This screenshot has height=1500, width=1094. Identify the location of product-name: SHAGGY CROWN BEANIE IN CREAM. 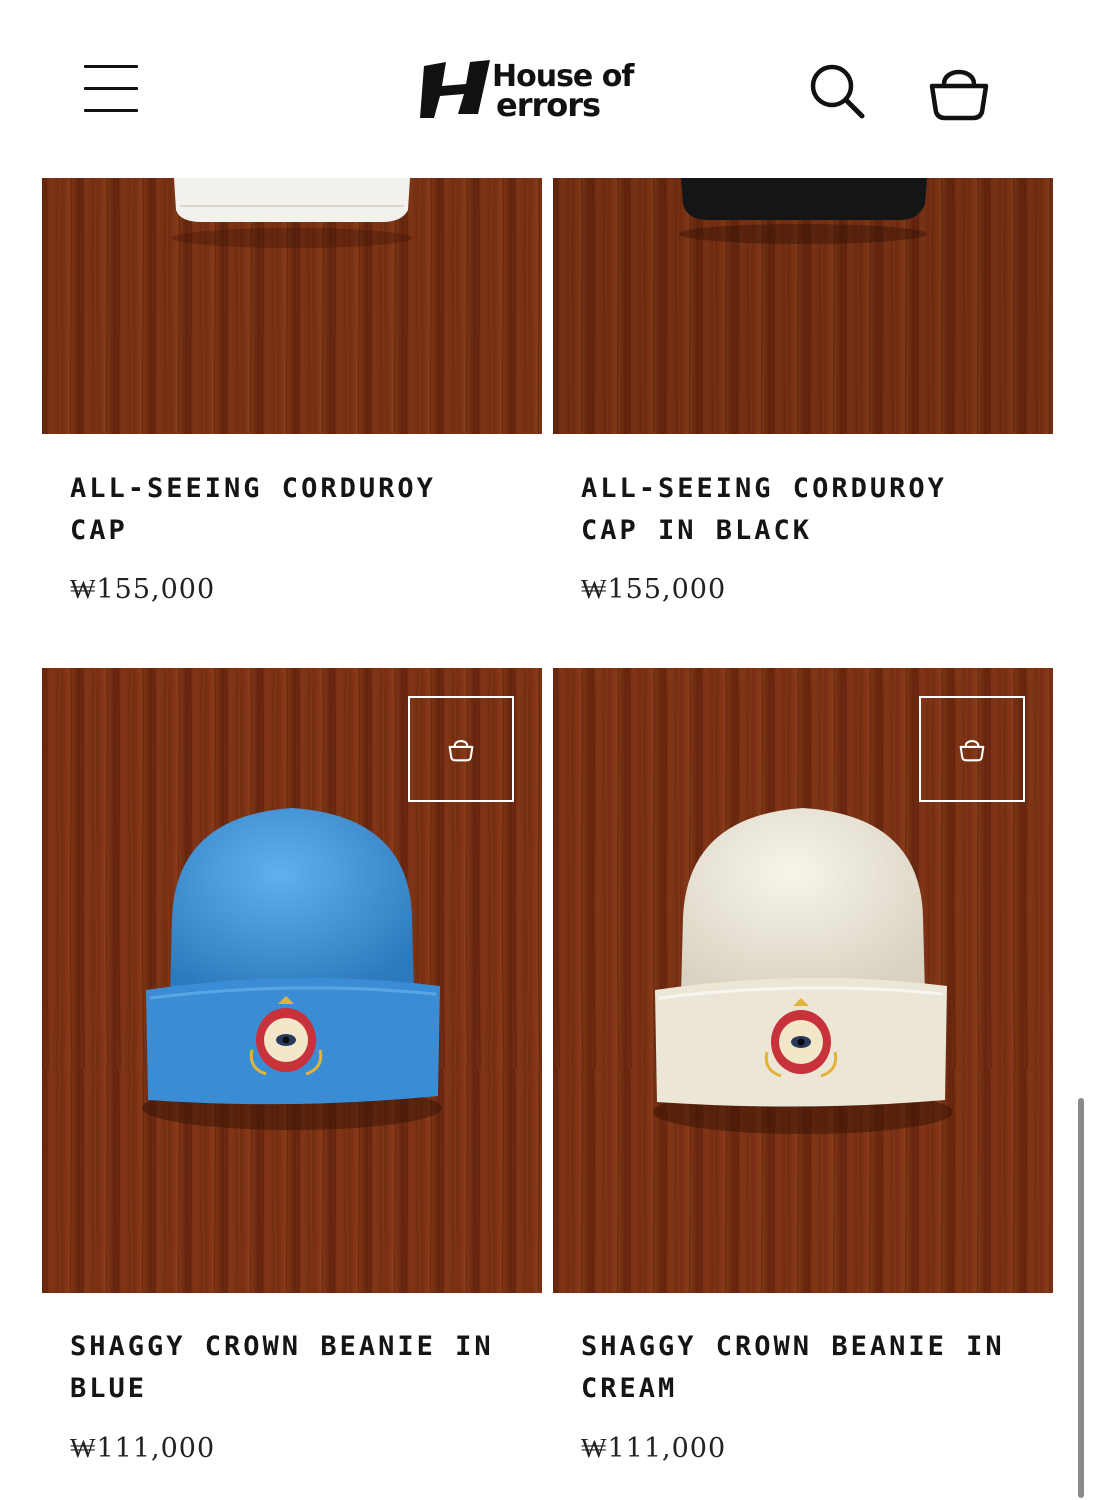
(801, 1368).